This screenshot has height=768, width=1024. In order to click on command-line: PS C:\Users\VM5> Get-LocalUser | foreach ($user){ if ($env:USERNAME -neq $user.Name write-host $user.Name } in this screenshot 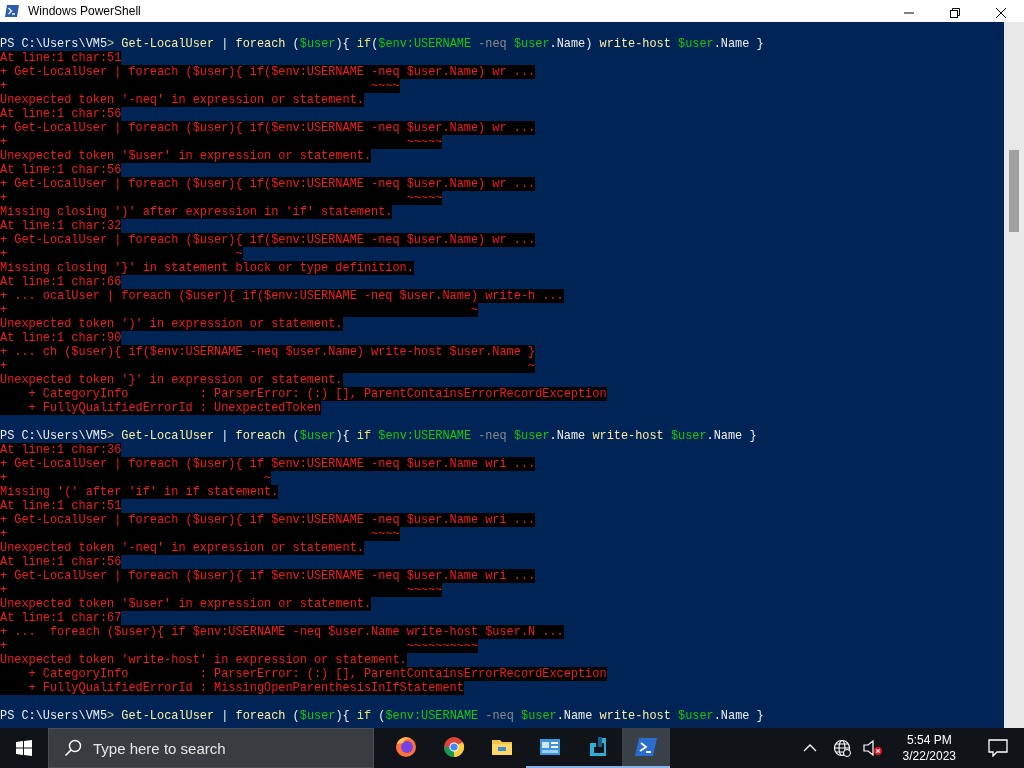, I will do `click(382, 716)`.